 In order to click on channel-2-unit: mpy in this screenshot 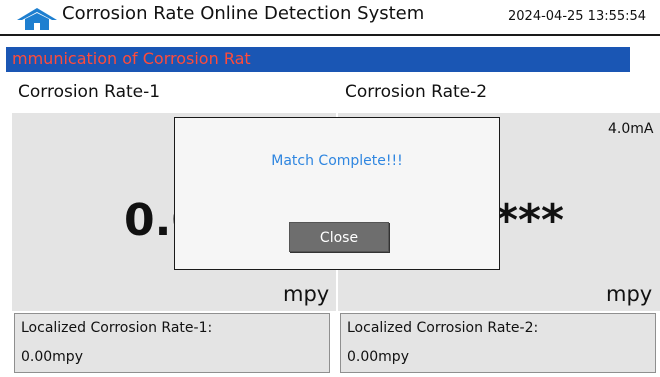, I will do `click(629, 294)`.